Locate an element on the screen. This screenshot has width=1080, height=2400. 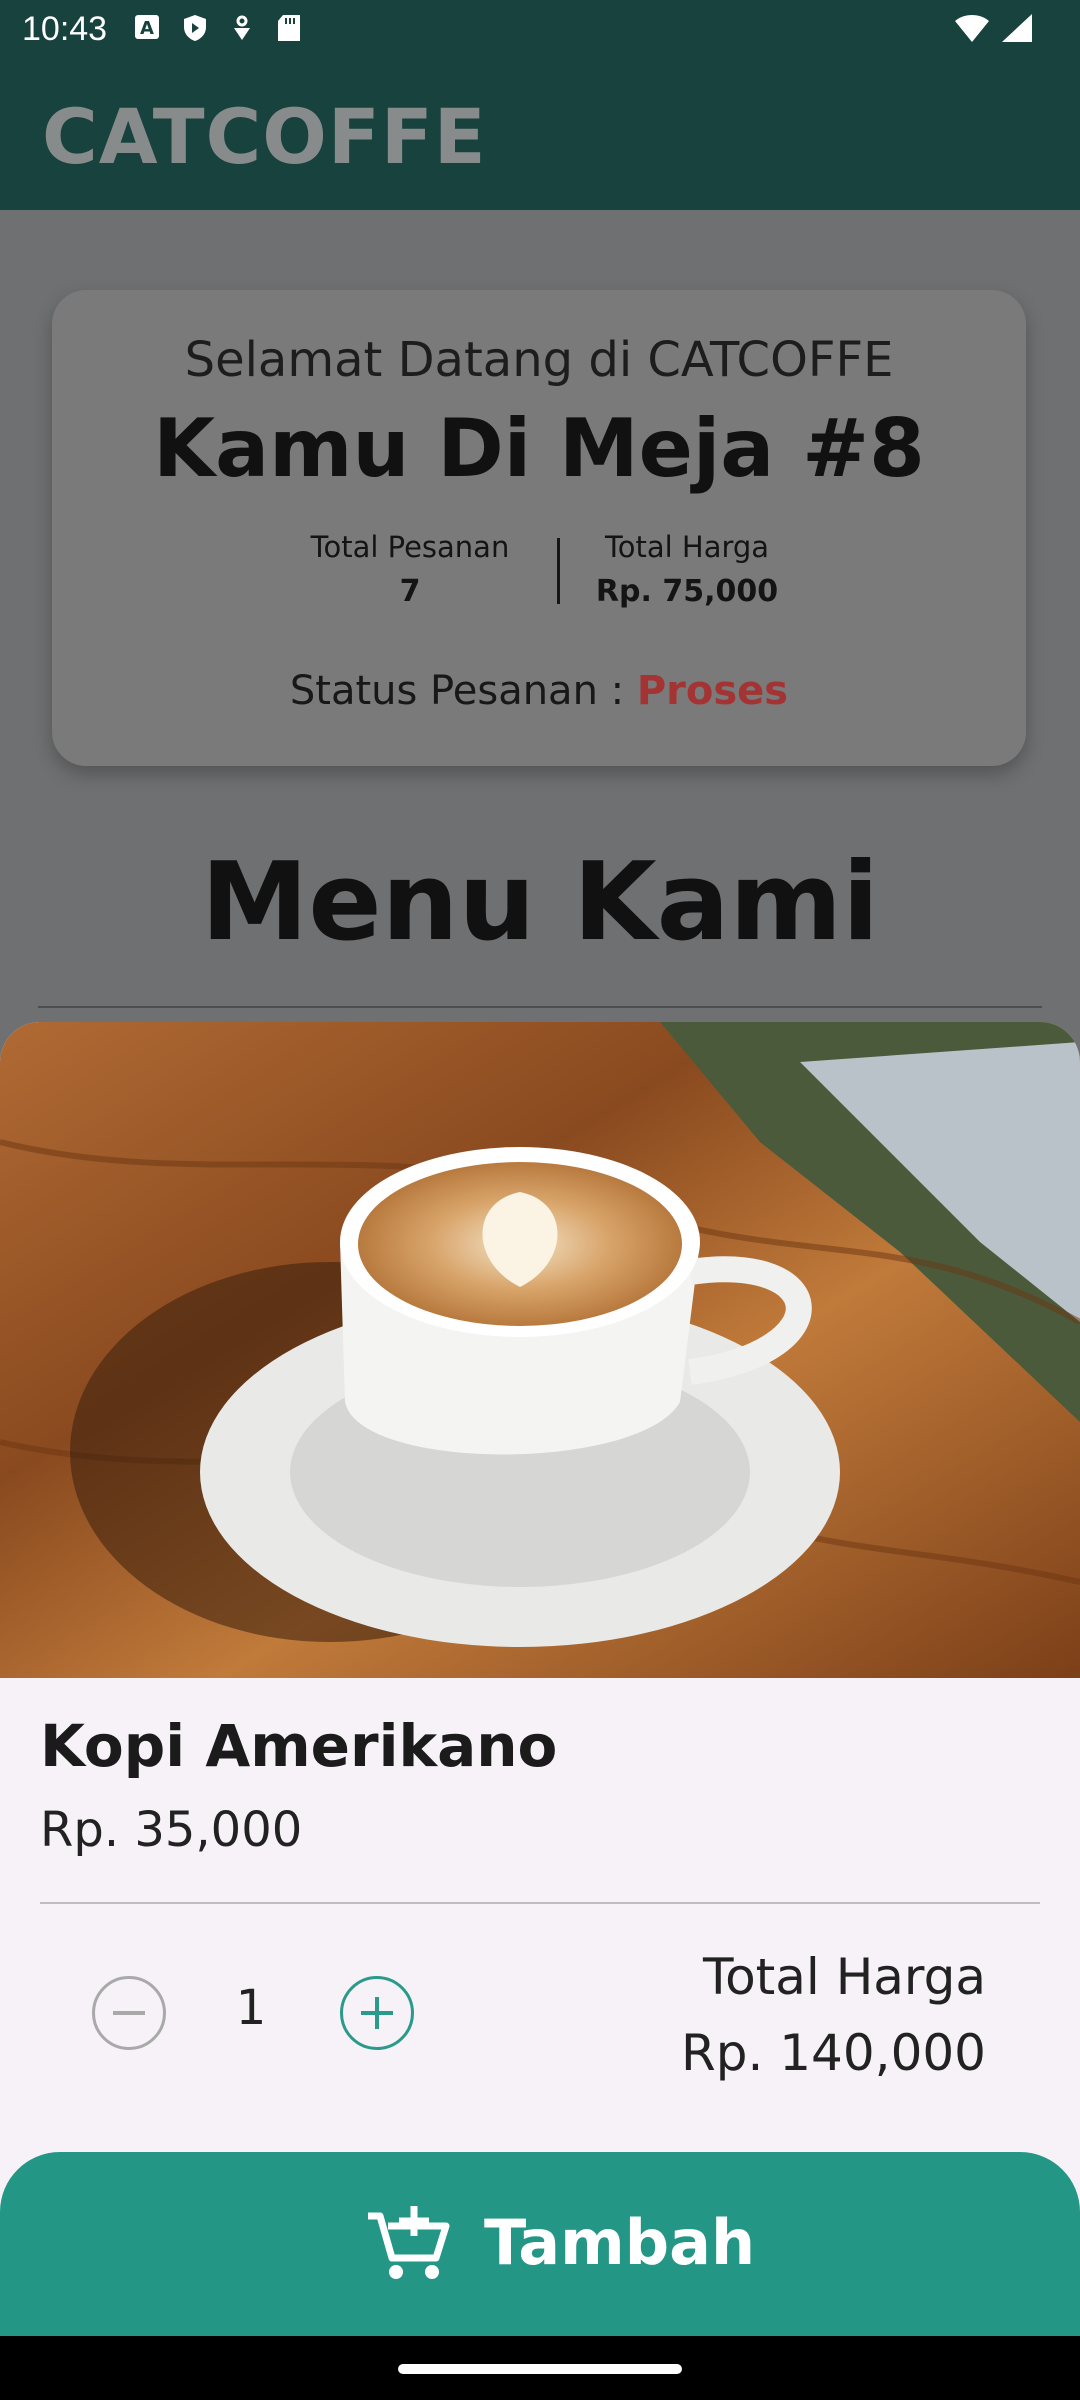
add-to-cart-button: Tambah is located at coordinates (540, 2244).